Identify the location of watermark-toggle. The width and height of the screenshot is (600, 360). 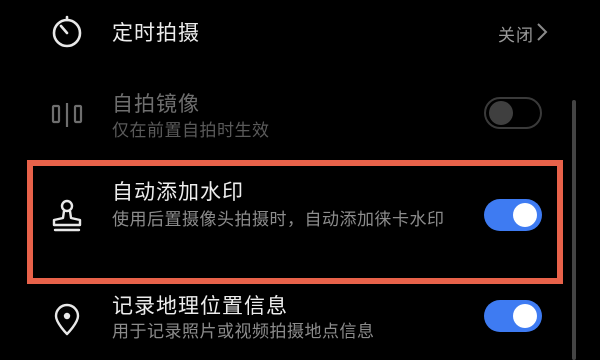
(513, 215).